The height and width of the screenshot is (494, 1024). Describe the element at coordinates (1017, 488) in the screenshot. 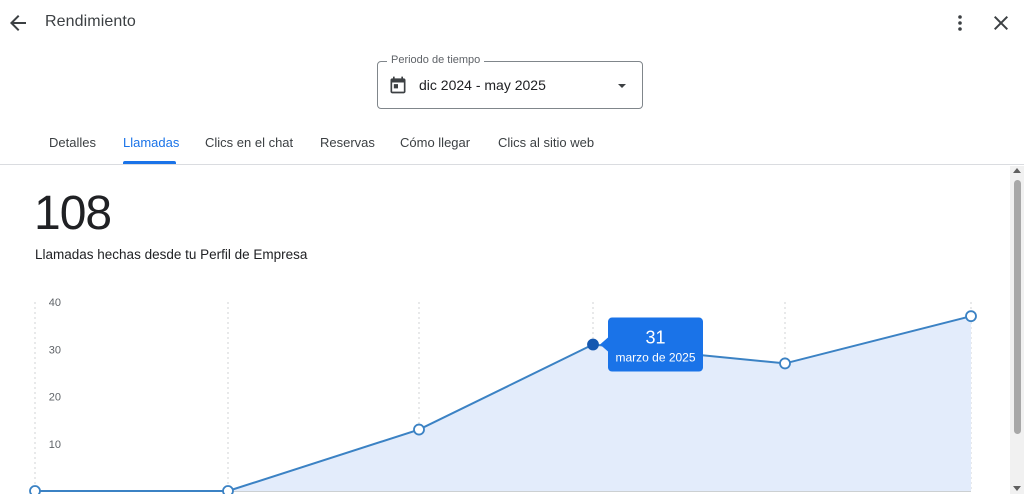

I see `scroll-down-arrow-icon` at that location.